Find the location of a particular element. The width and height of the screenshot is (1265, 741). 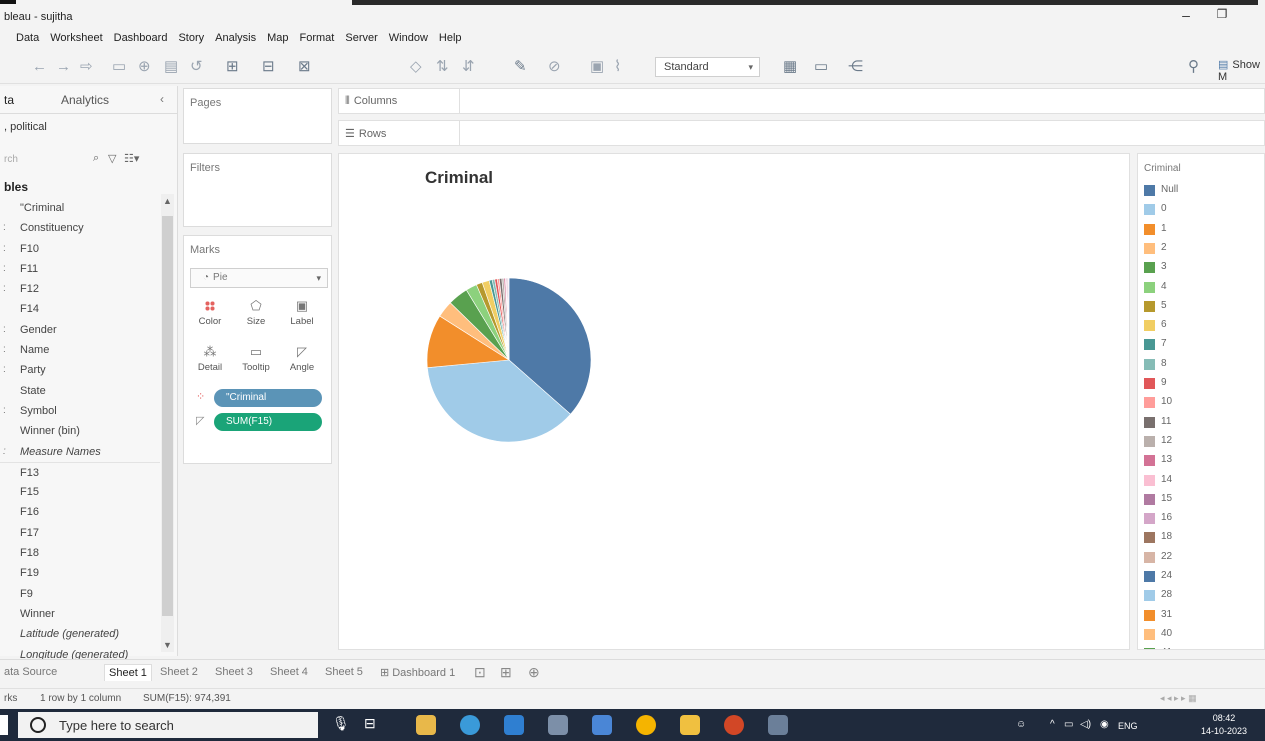

field-item: F17 is located at coordinates (80, 533).